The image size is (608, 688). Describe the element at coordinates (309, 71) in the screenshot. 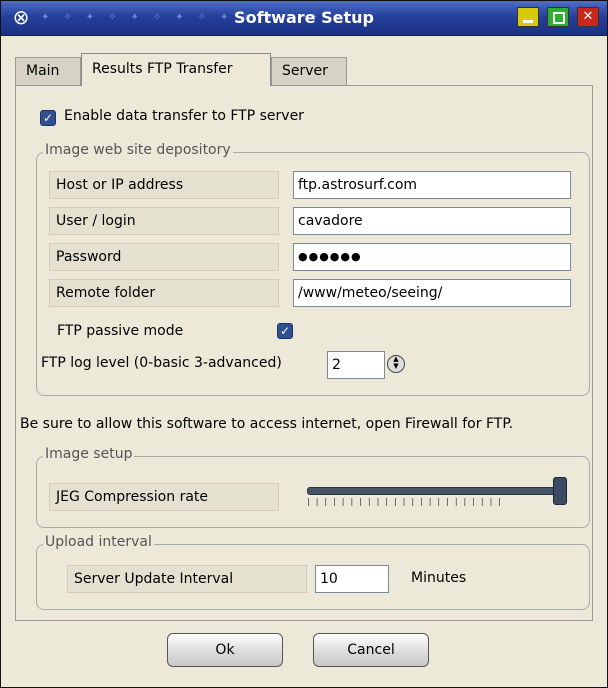

I see `tab-server: Server` at that location.